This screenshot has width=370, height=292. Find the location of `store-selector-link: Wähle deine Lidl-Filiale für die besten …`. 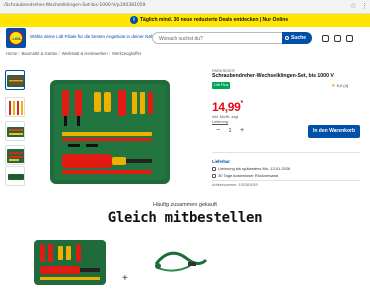

store-selector-link: Wähle deine Lidl-Filiale für die besten … is located at coordinates (93, 36).